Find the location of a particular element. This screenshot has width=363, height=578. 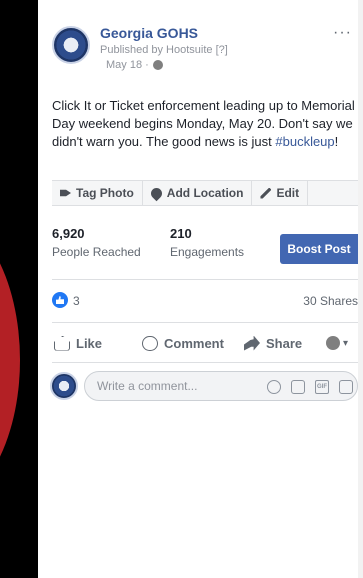

reaction-summary: 3 30 Shares is located at coordinates (205, 301).